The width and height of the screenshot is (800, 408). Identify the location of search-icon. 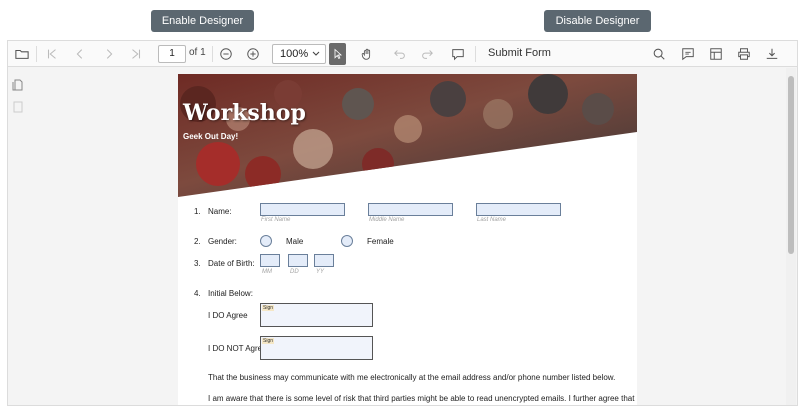
(659, 54).